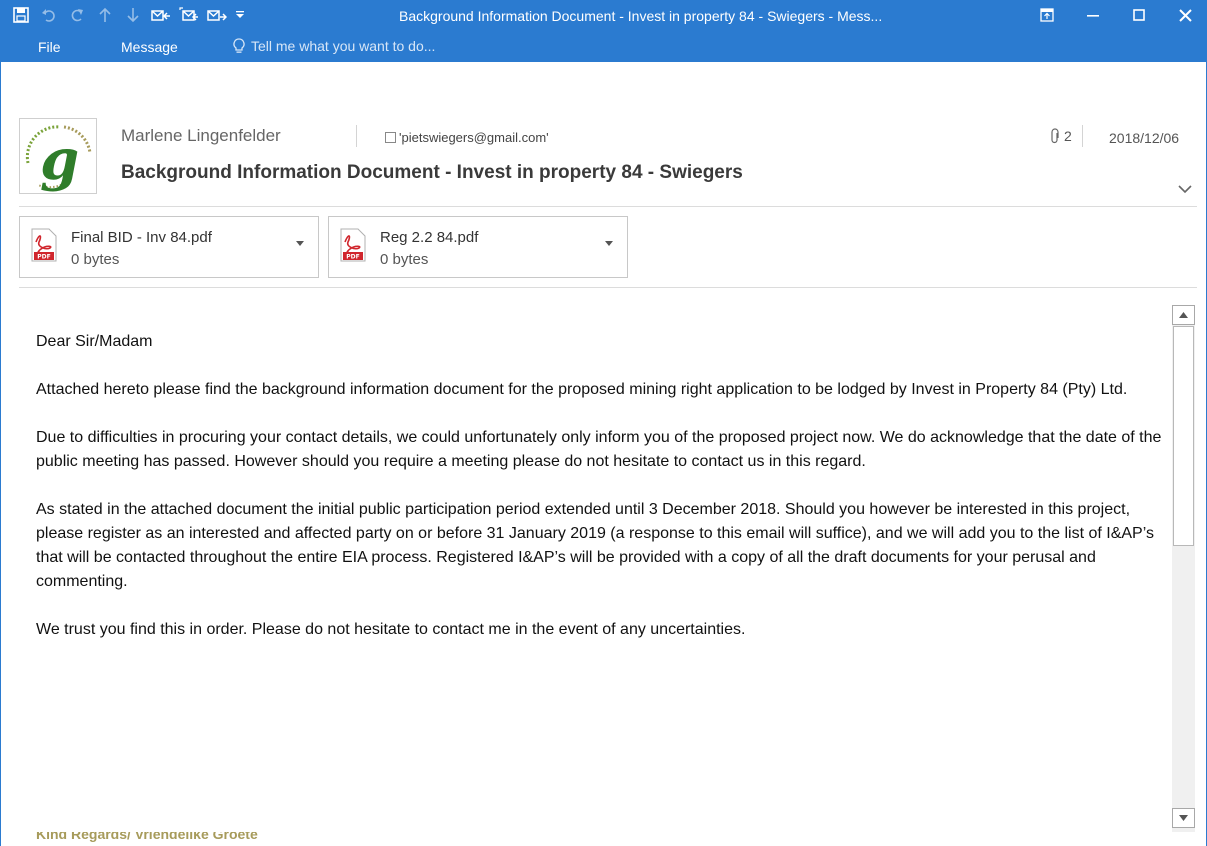  Describe the element at coordinates (474, 137) in the screenshot. I see `recipient-address: 'pietswiegers@gmail.com'` at that location.